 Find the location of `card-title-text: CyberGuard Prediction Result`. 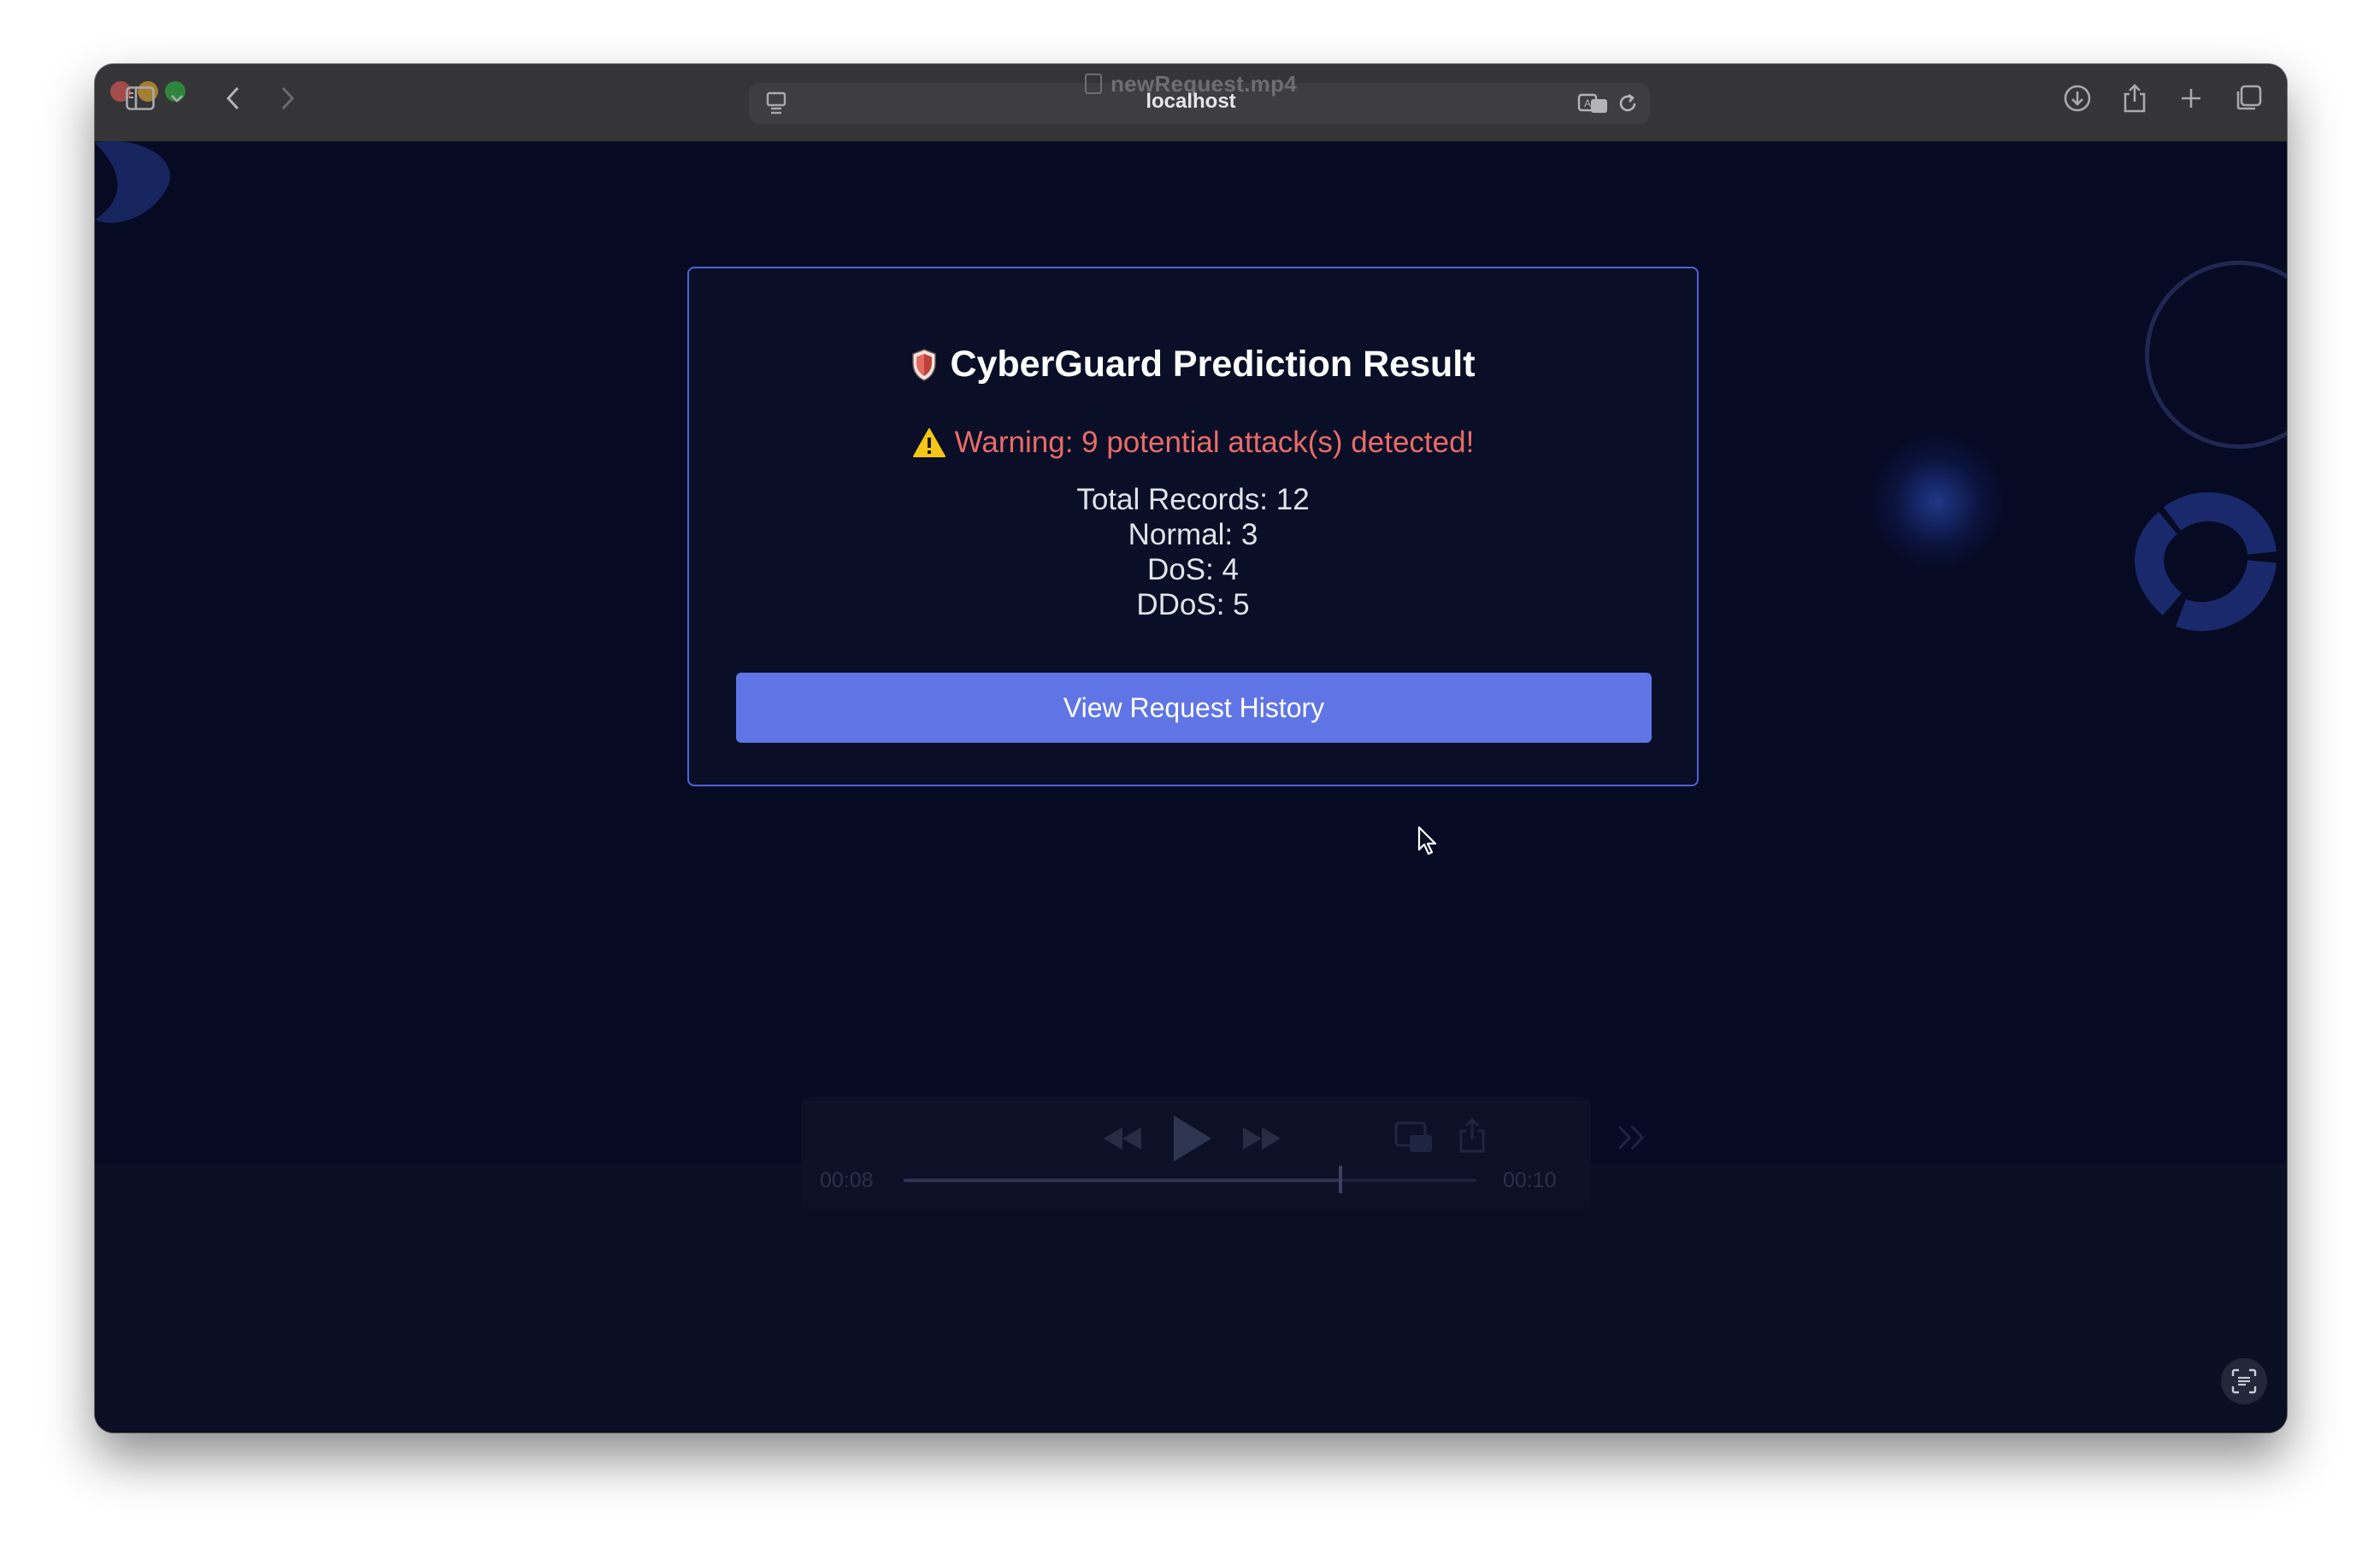

card-title-text: CyberGuard Prediction Result is located at coordinates (1213, 365).